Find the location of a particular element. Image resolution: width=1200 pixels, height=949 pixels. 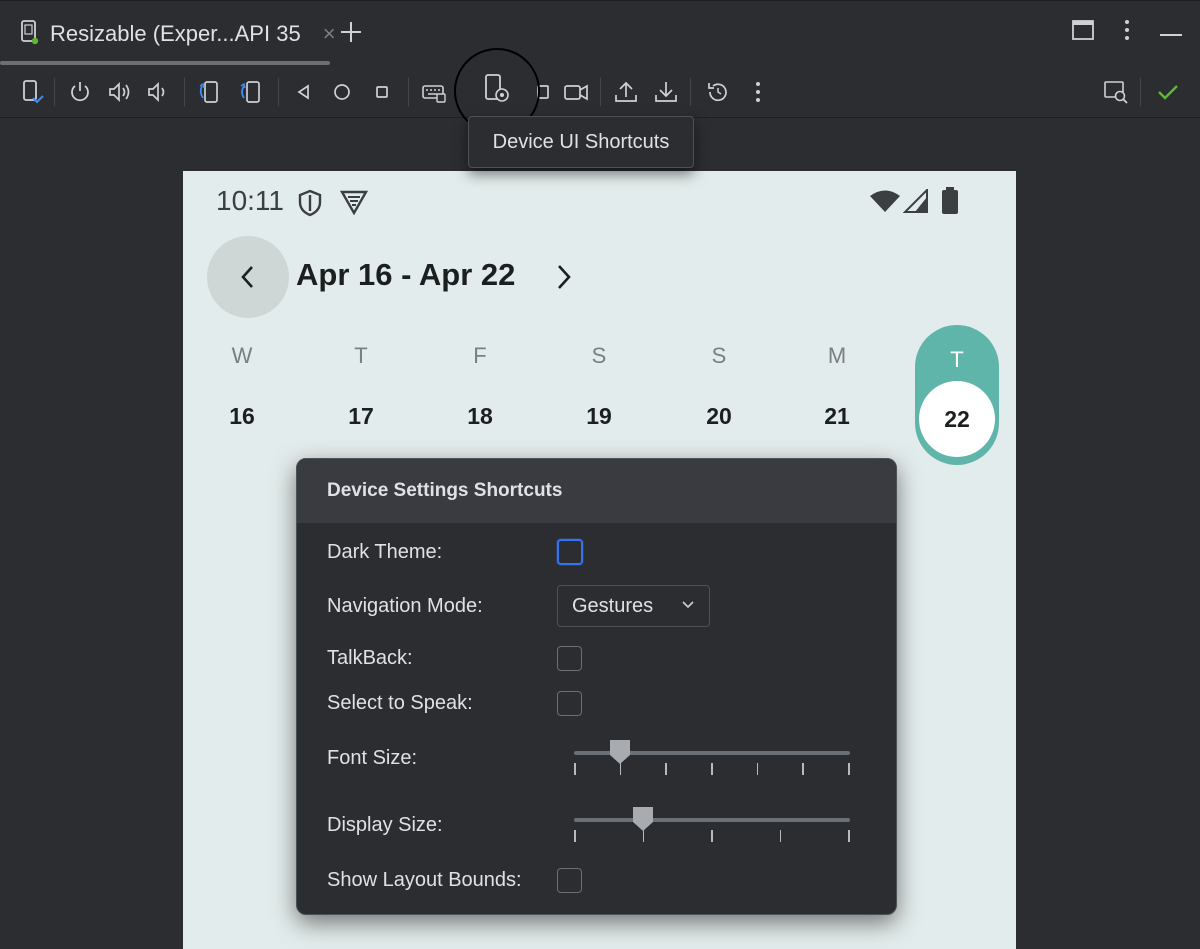

snapshot-icon is located at coordinates (718, 92).